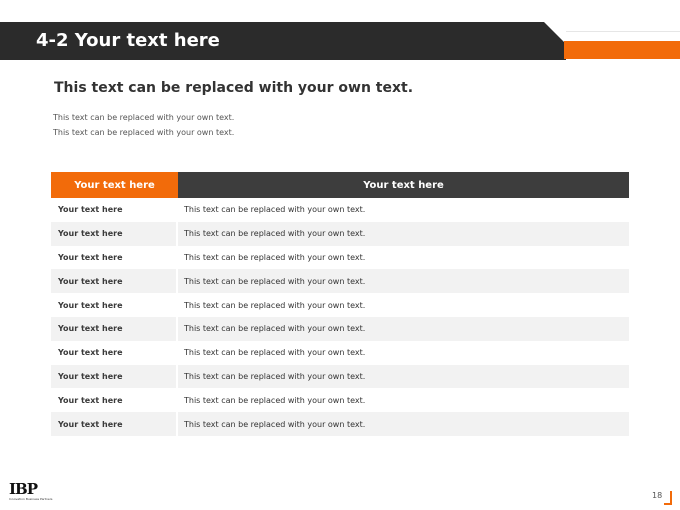  What do you see at coordinates (23, 489) in the screenshot?
I see `logo-wordmark: IBP` at bounding box center [23, 489].